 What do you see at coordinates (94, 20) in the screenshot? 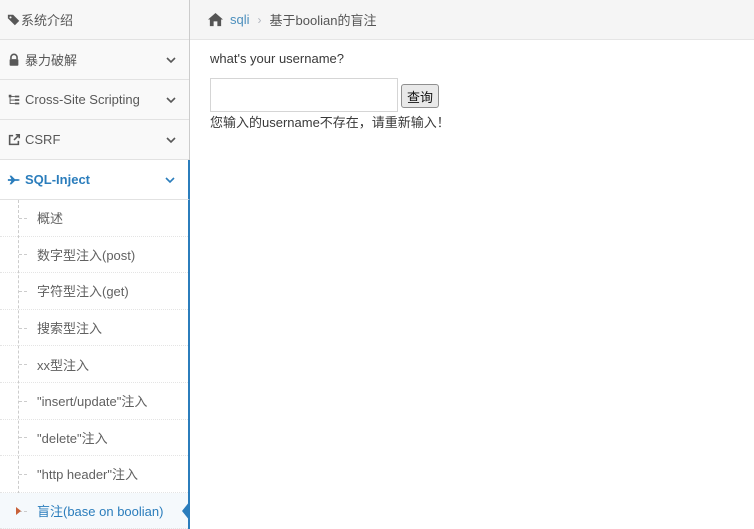
I see `sidebar-item-intro: 系统介绍` at bounding box center [94, 20].